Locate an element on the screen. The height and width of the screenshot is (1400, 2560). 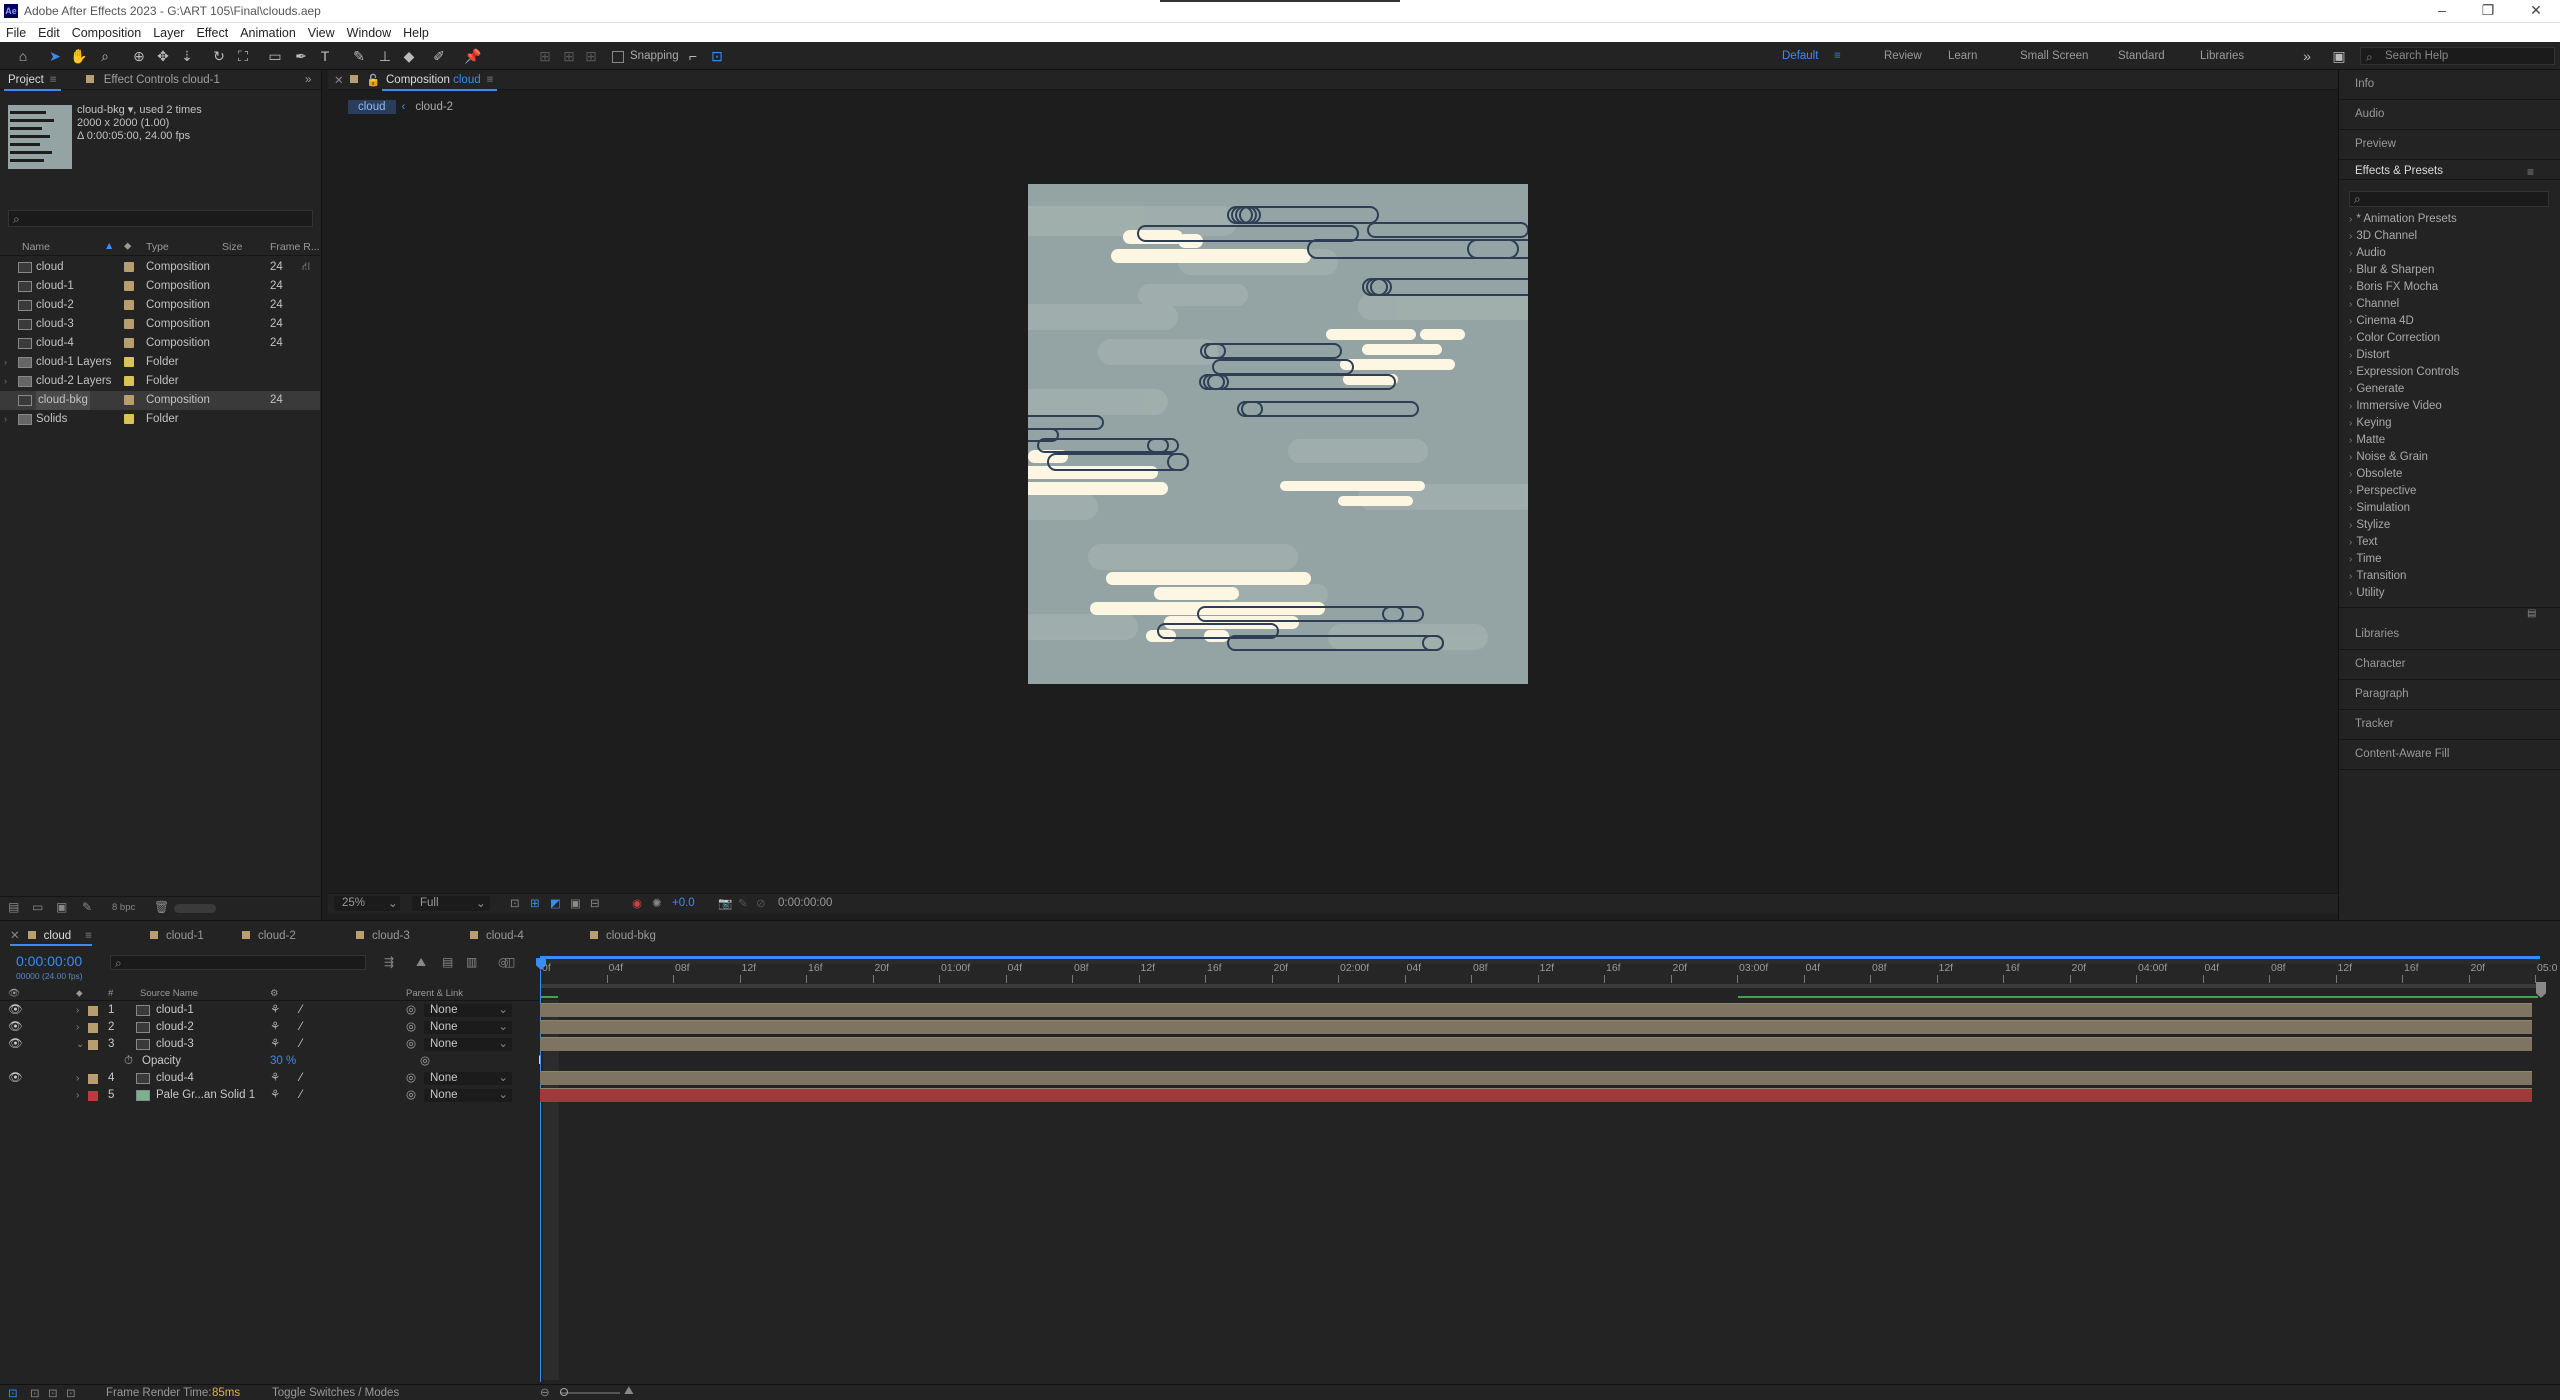
layer-row: › 5 Pale Gr...an Solid 1 ⚘ ⁄ ◎ None ⌄ is located at coordinates (267, 1095).